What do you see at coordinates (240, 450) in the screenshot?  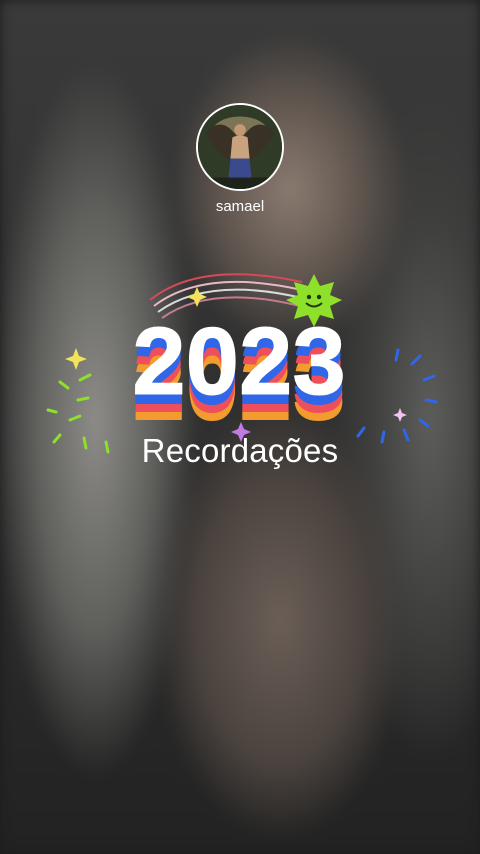 I see `recap-title: Recordações` at bounding box center [240, 450].